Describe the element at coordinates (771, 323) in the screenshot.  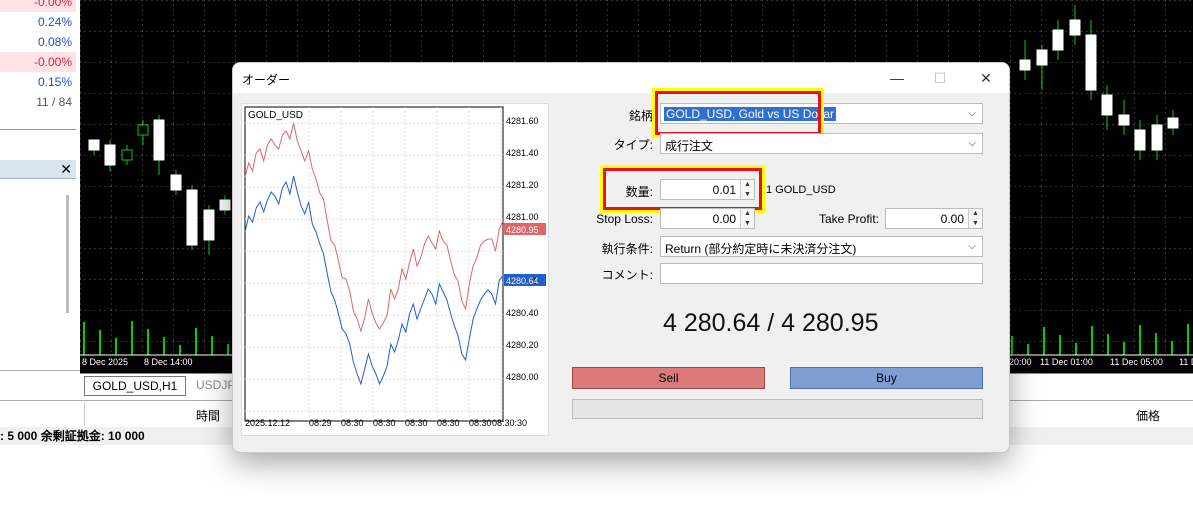
I see `bid-ask-prices: 4 280.64 / 4 280.95` at that location.